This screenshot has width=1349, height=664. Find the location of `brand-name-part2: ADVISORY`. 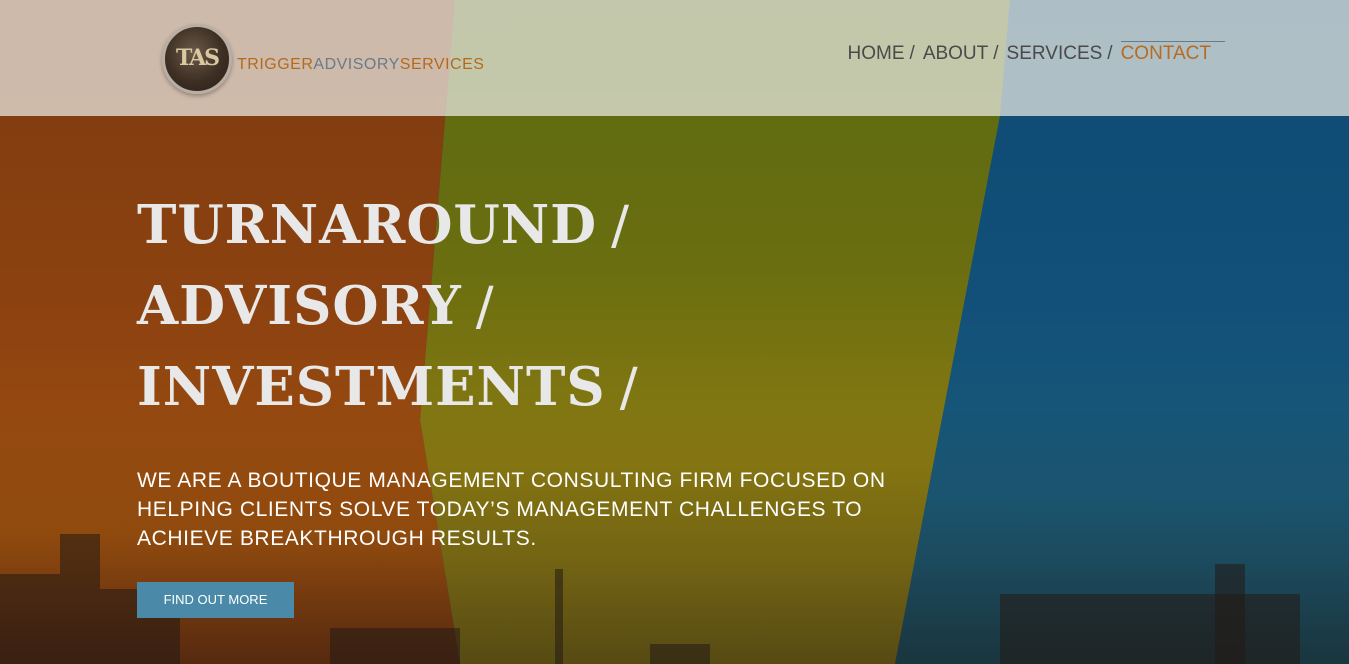

brand-name-part2: ADVISORY is located at coordinates (356, 64).